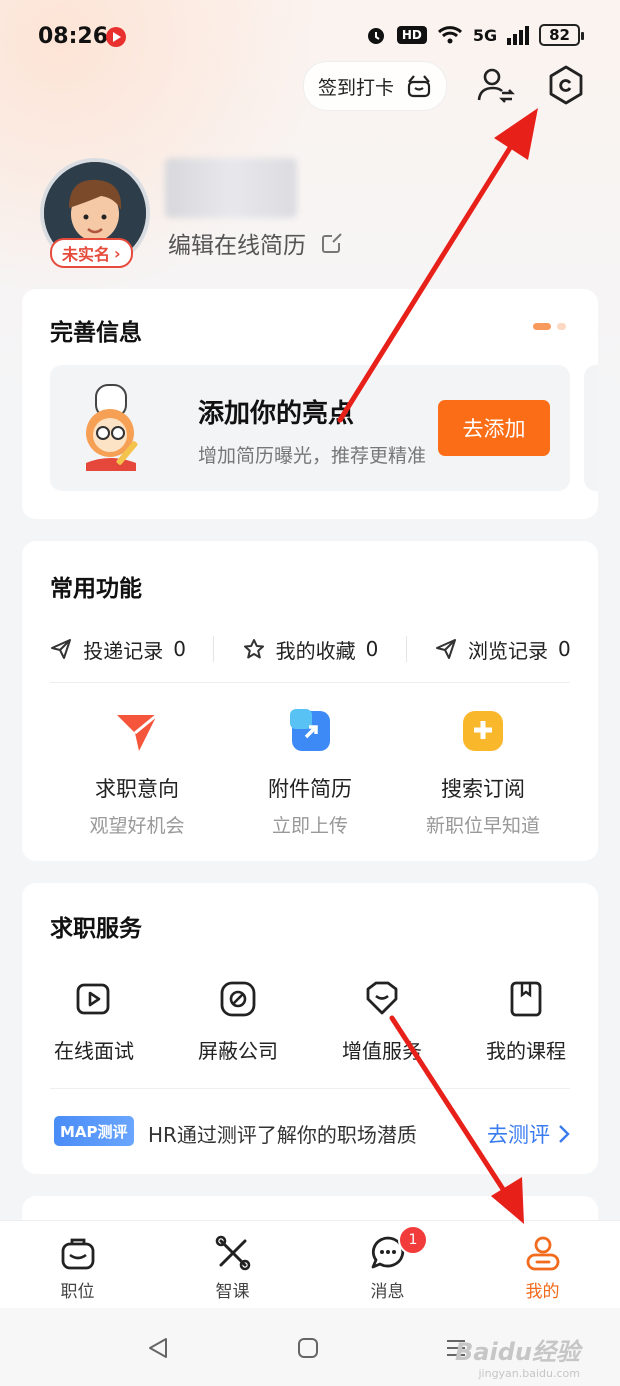  What do you see at coordinates (561, 326) in the screenshot?
I see `carousel-dot` at bounding box center [561, 326].